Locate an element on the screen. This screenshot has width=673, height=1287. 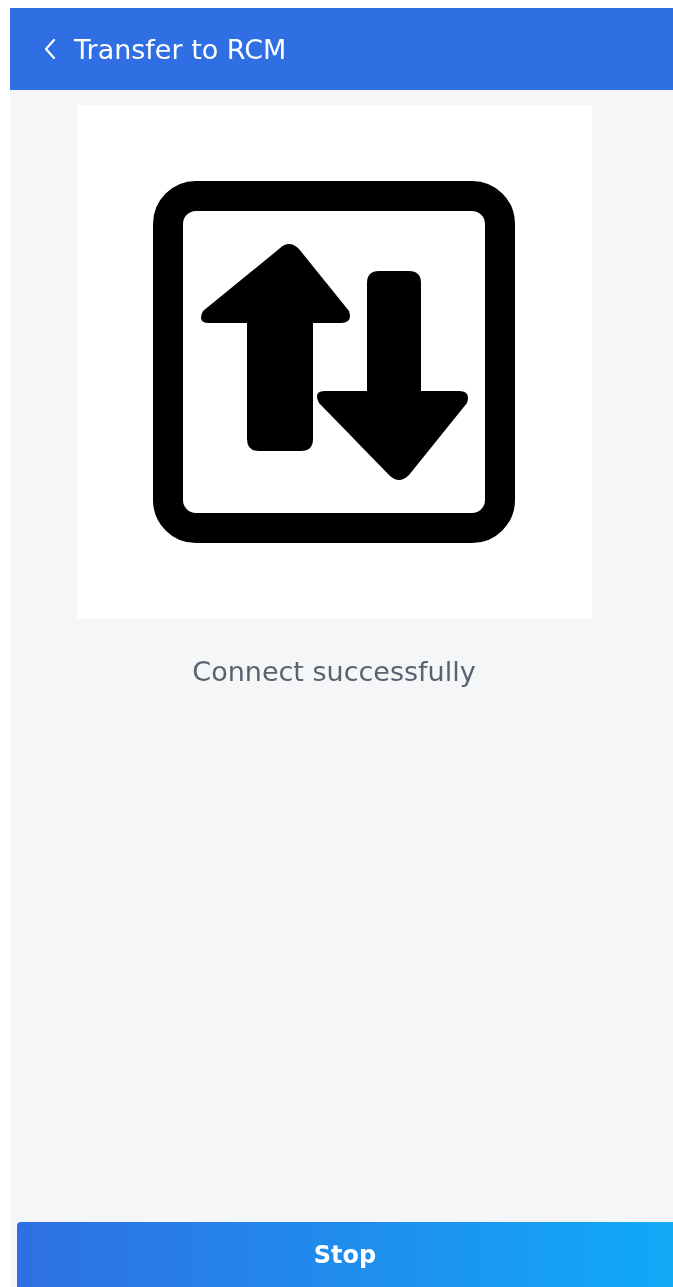
header-title: Transfer to RCM is located at coordinates (180, 49).